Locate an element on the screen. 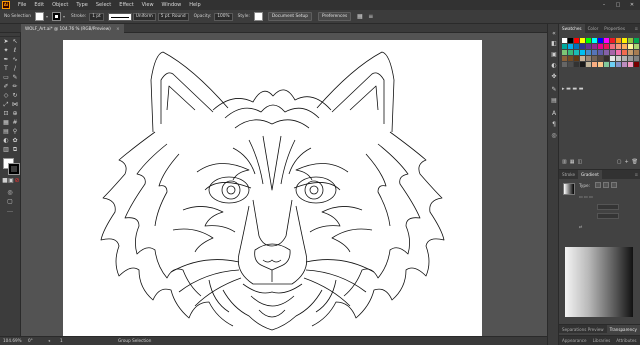 The width and height of the screenshot is (640, 345). tab-properties: Properties is located at coordinates (614, 28).